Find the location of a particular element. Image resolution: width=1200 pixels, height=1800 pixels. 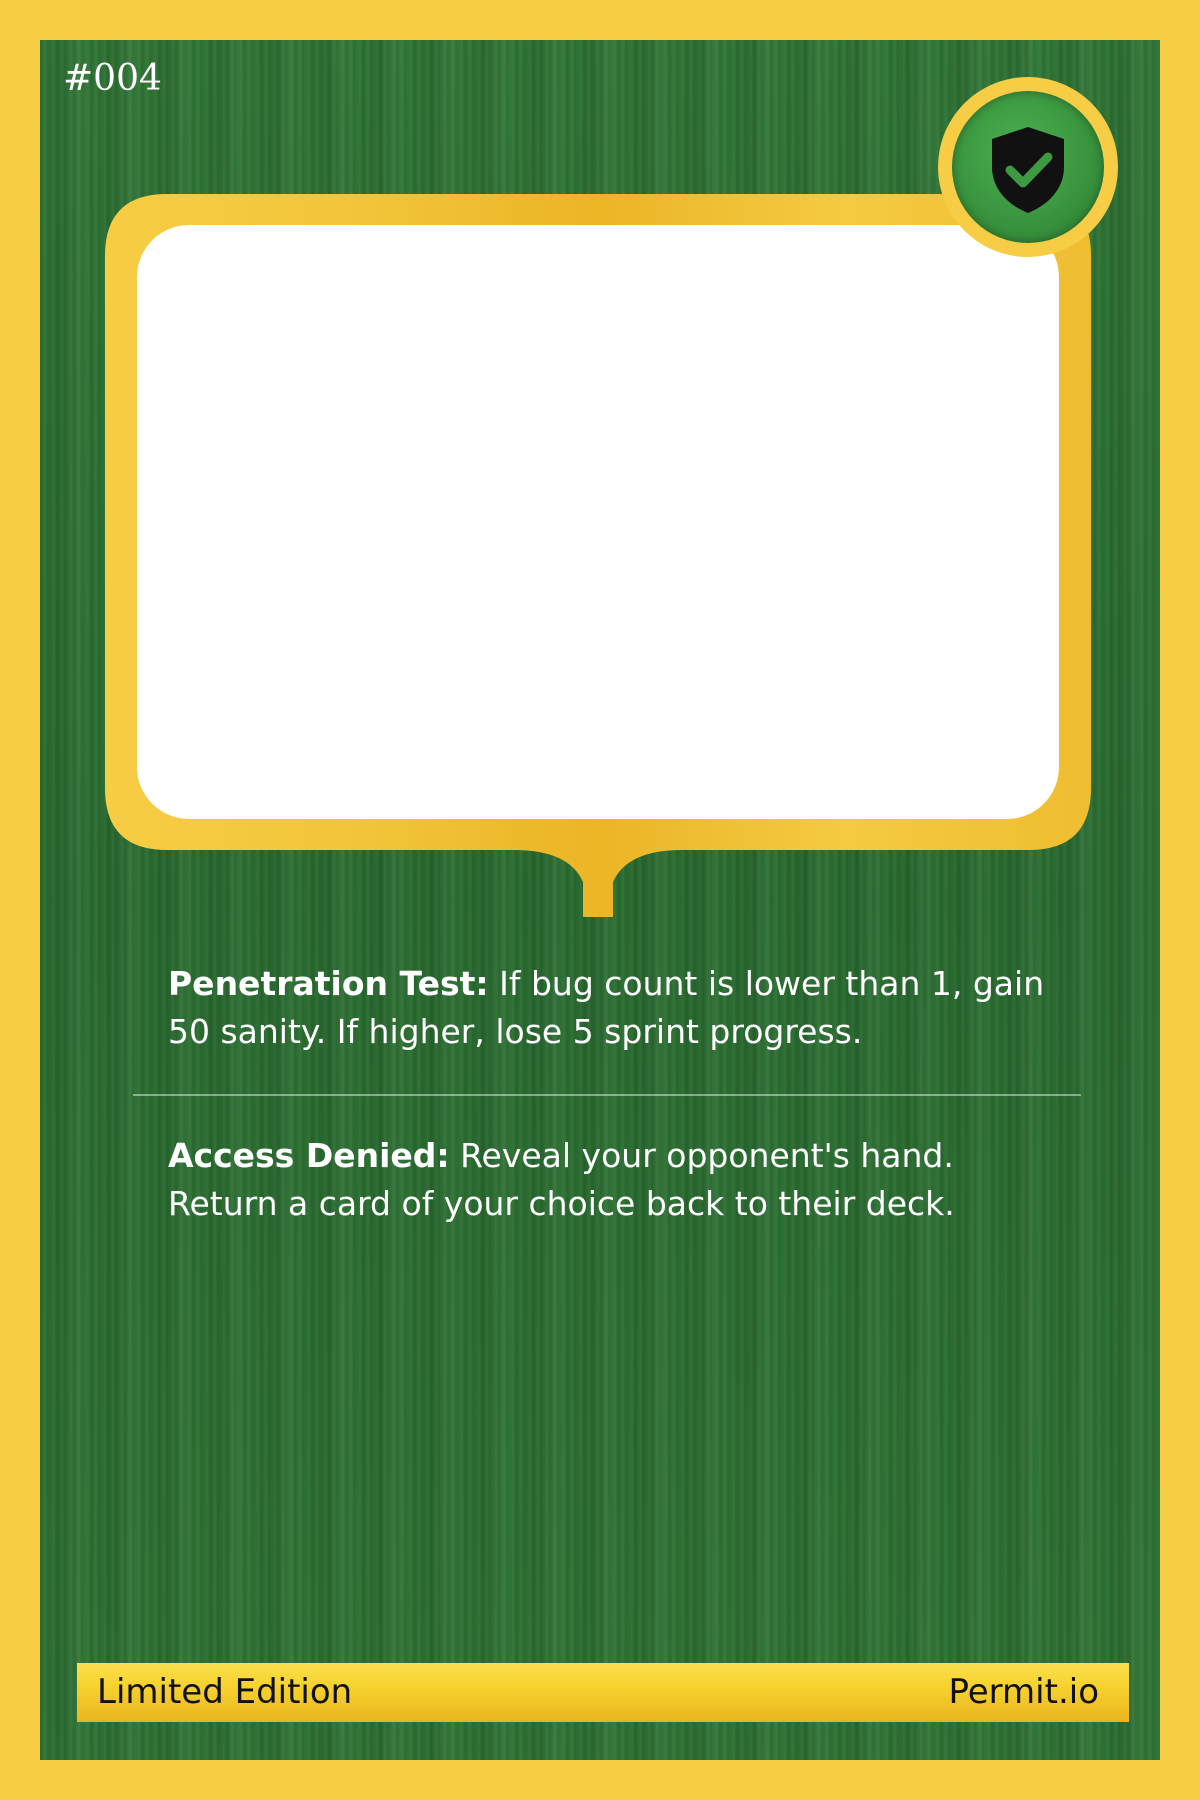

card-badge is located at coordinates (1028, 167).